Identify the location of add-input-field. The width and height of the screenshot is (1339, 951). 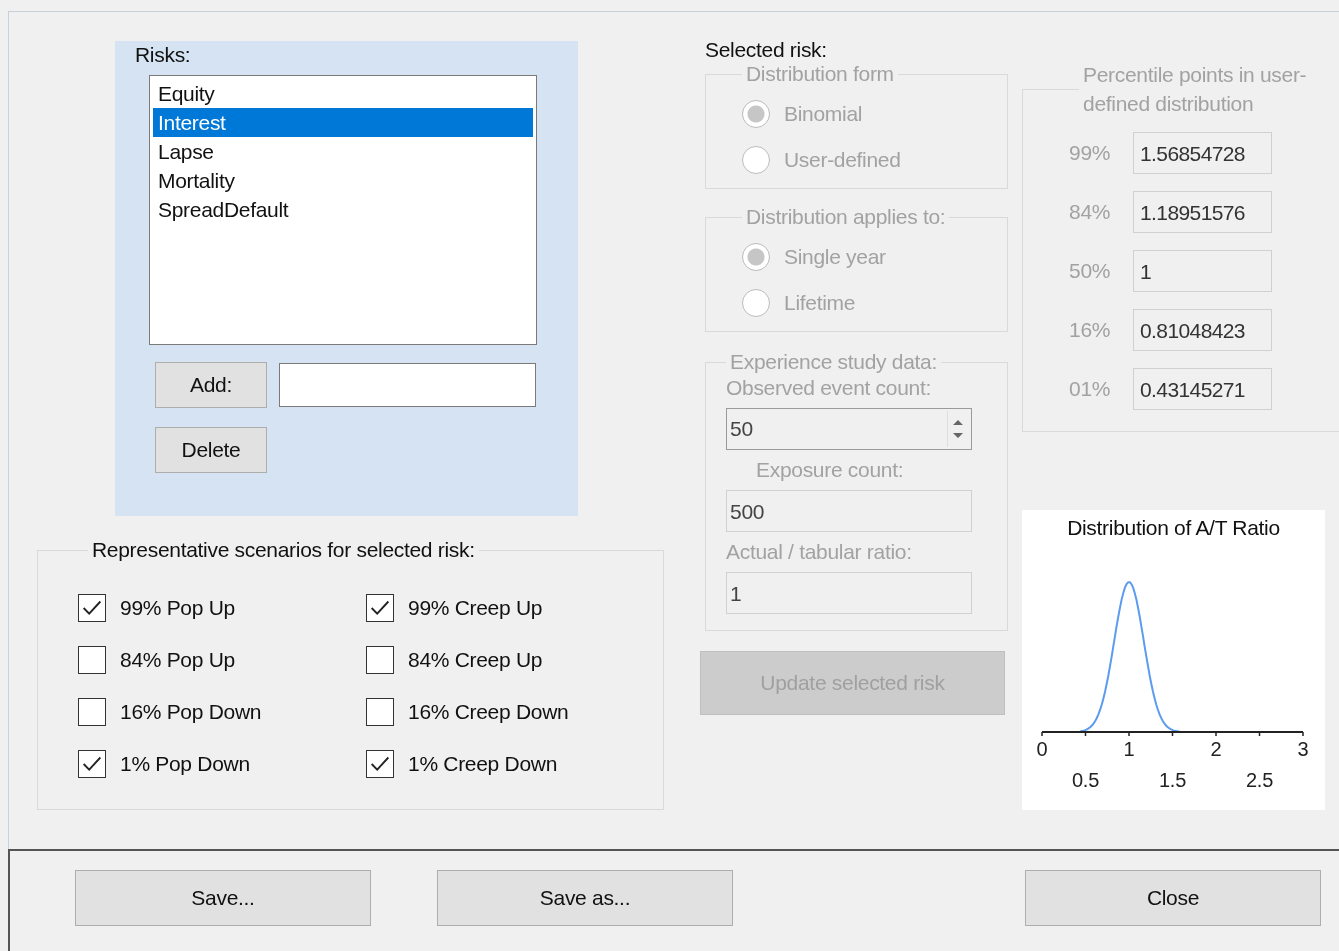
(407, 385).